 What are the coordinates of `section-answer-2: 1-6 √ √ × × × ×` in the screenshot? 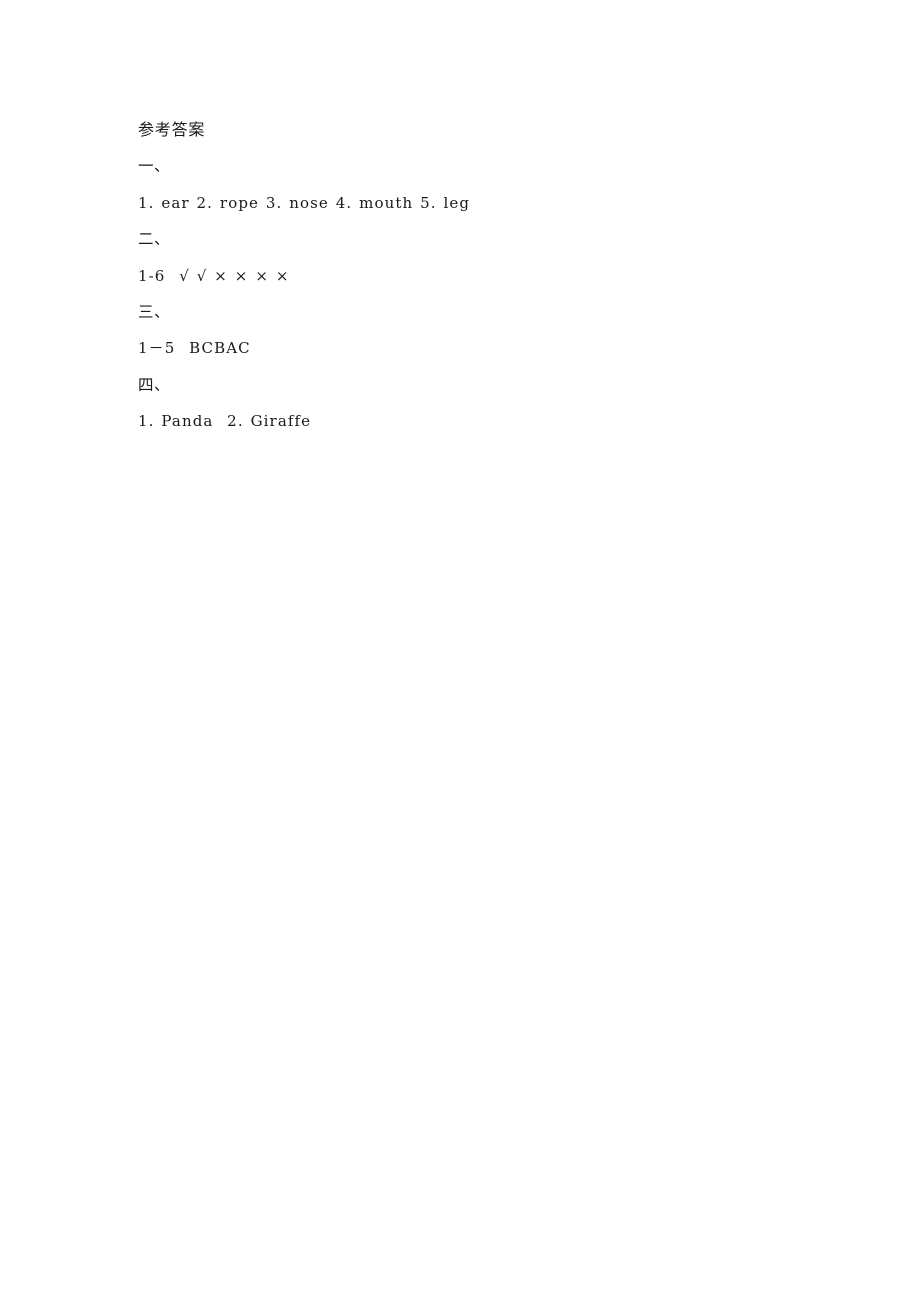 It's located at (214, 275).